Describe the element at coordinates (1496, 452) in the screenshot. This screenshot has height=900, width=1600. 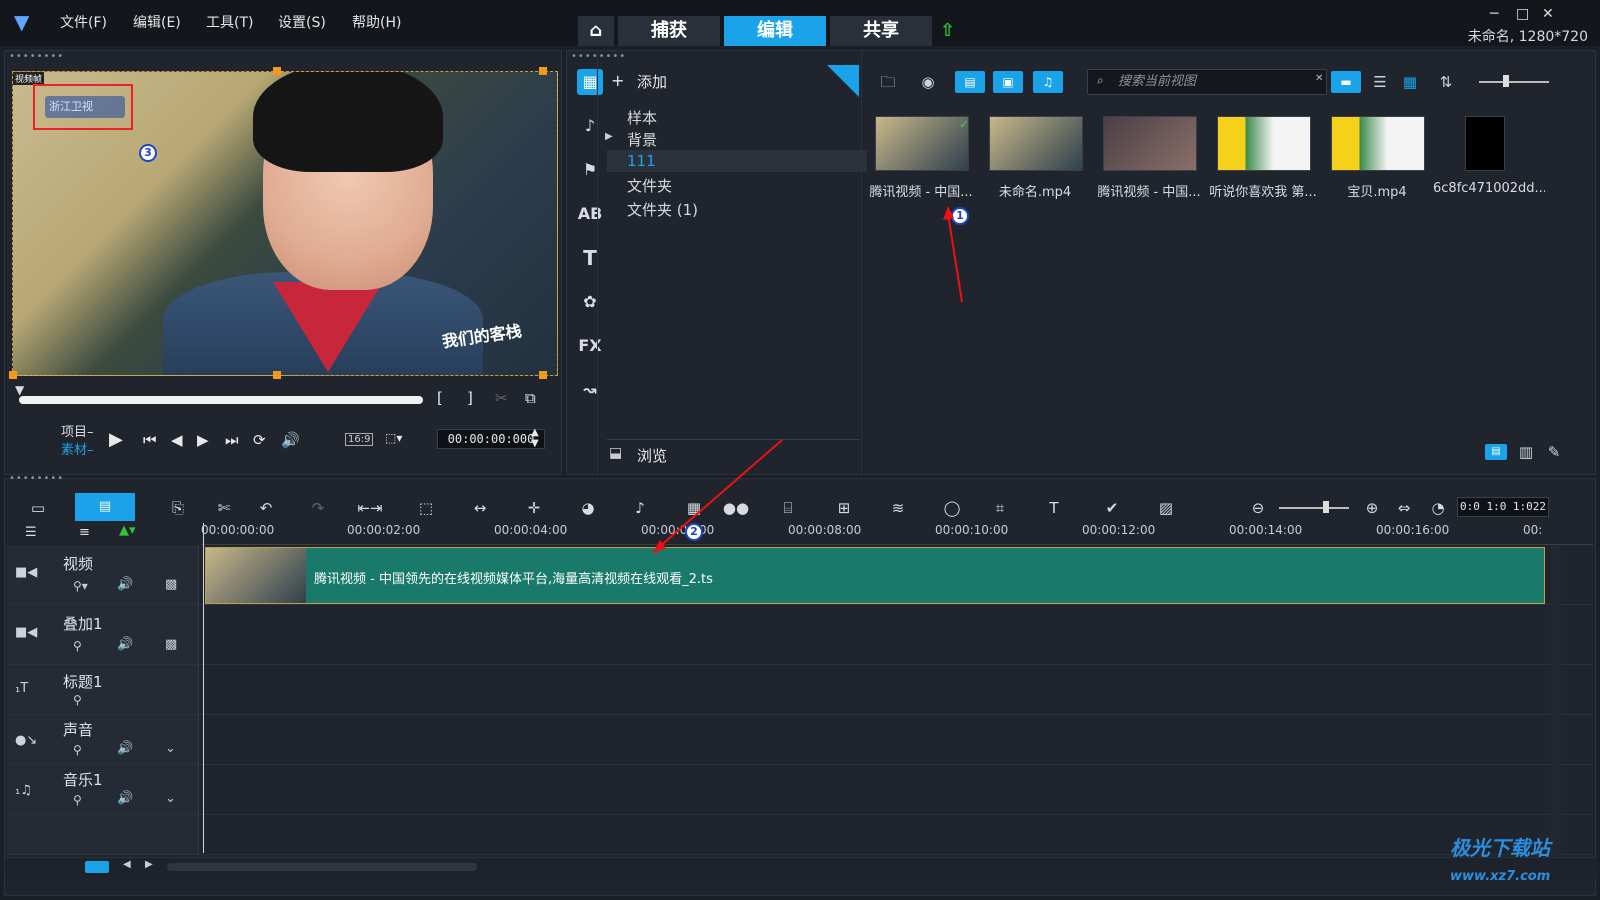
I see `panel-layout-button: ▤` at that location.